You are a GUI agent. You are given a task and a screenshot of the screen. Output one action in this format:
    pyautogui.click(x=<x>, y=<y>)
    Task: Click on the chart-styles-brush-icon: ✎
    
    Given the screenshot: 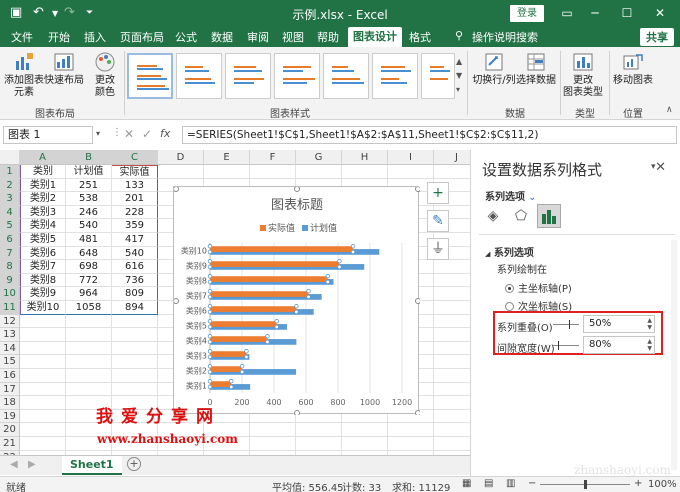 What is the action you would take?
    pyautogui.click(x=438, y=221)
    